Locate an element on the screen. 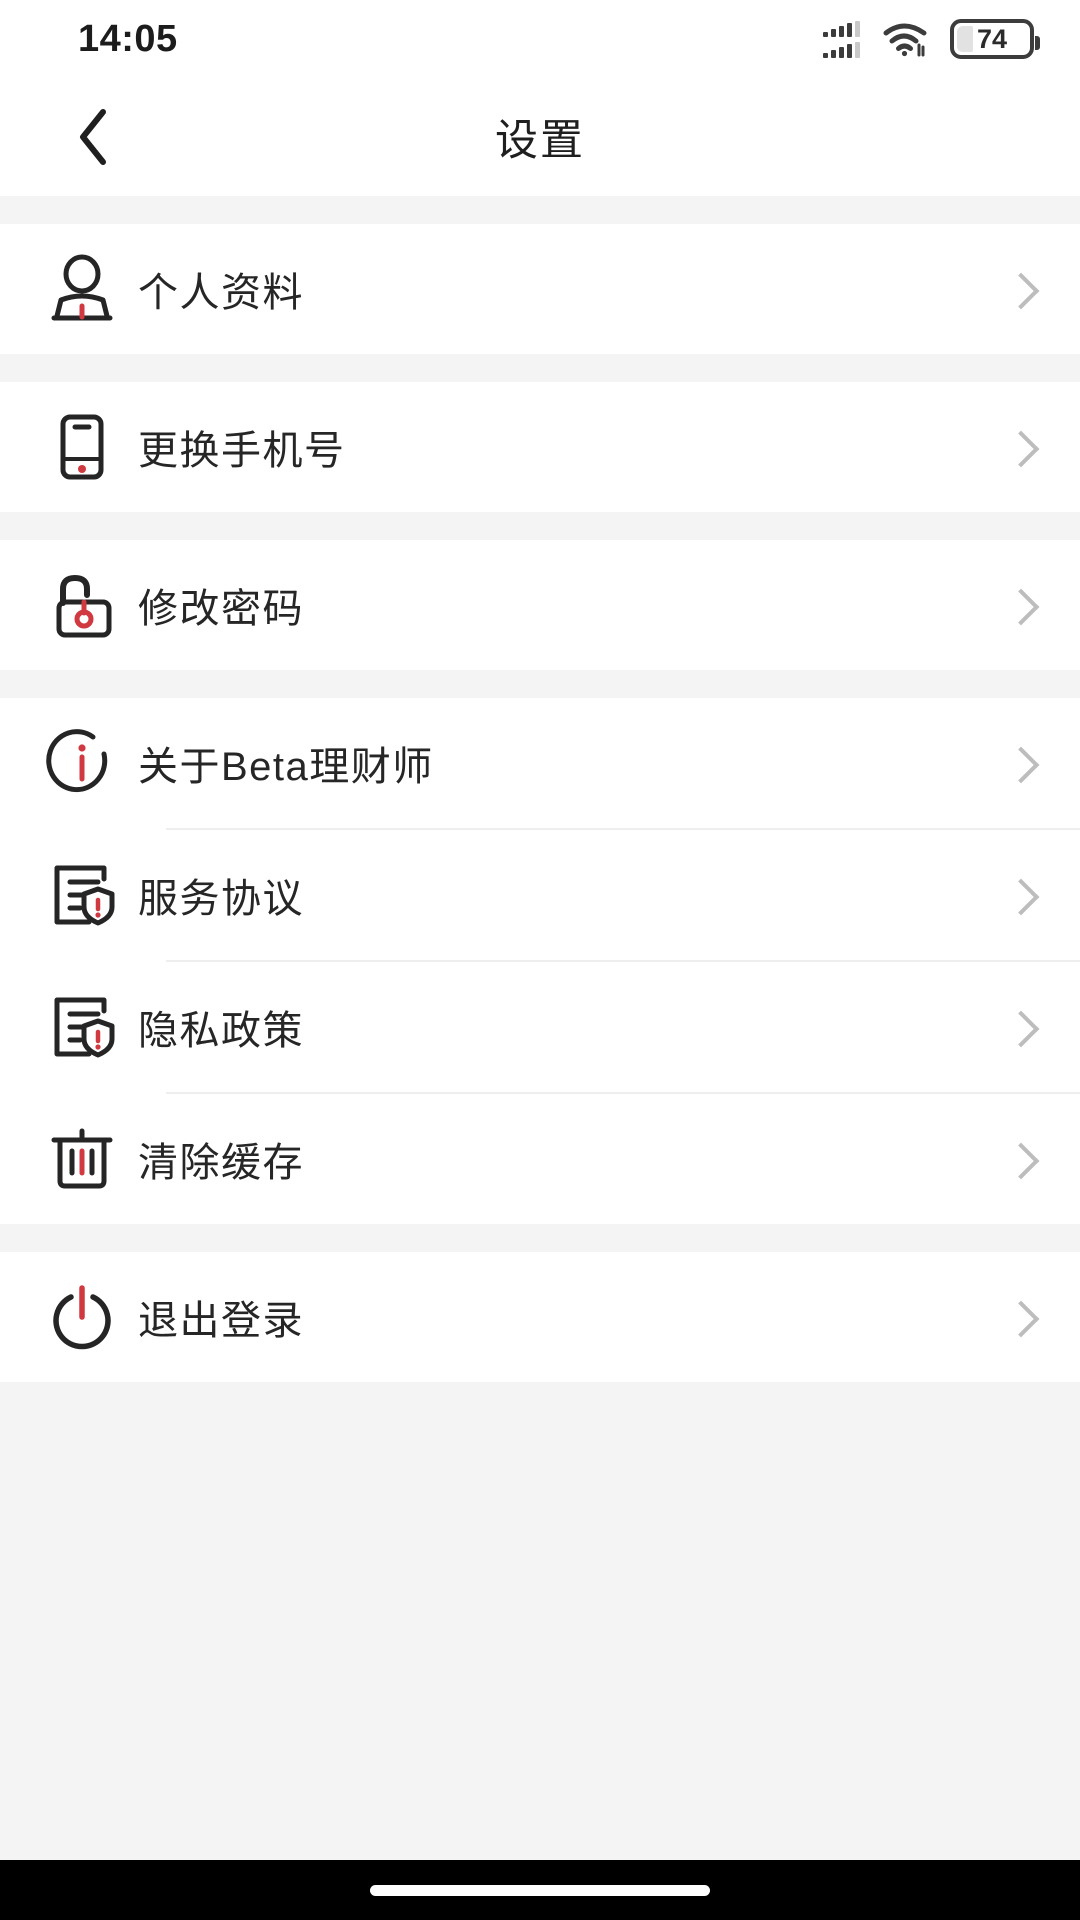 Image resolution: width=1080 pixels, height=1920 pixels. power-off-icon is located at coordinates (82, 1317).